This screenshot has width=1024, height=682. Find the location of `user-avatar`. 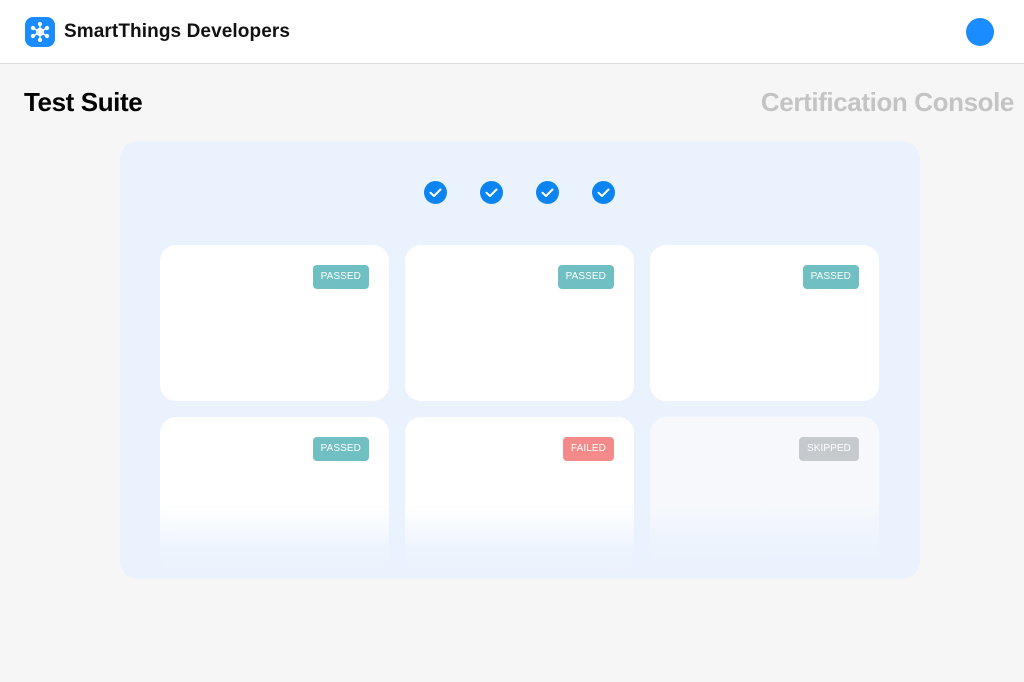

user-avatar is located at coordinates (980, 32).